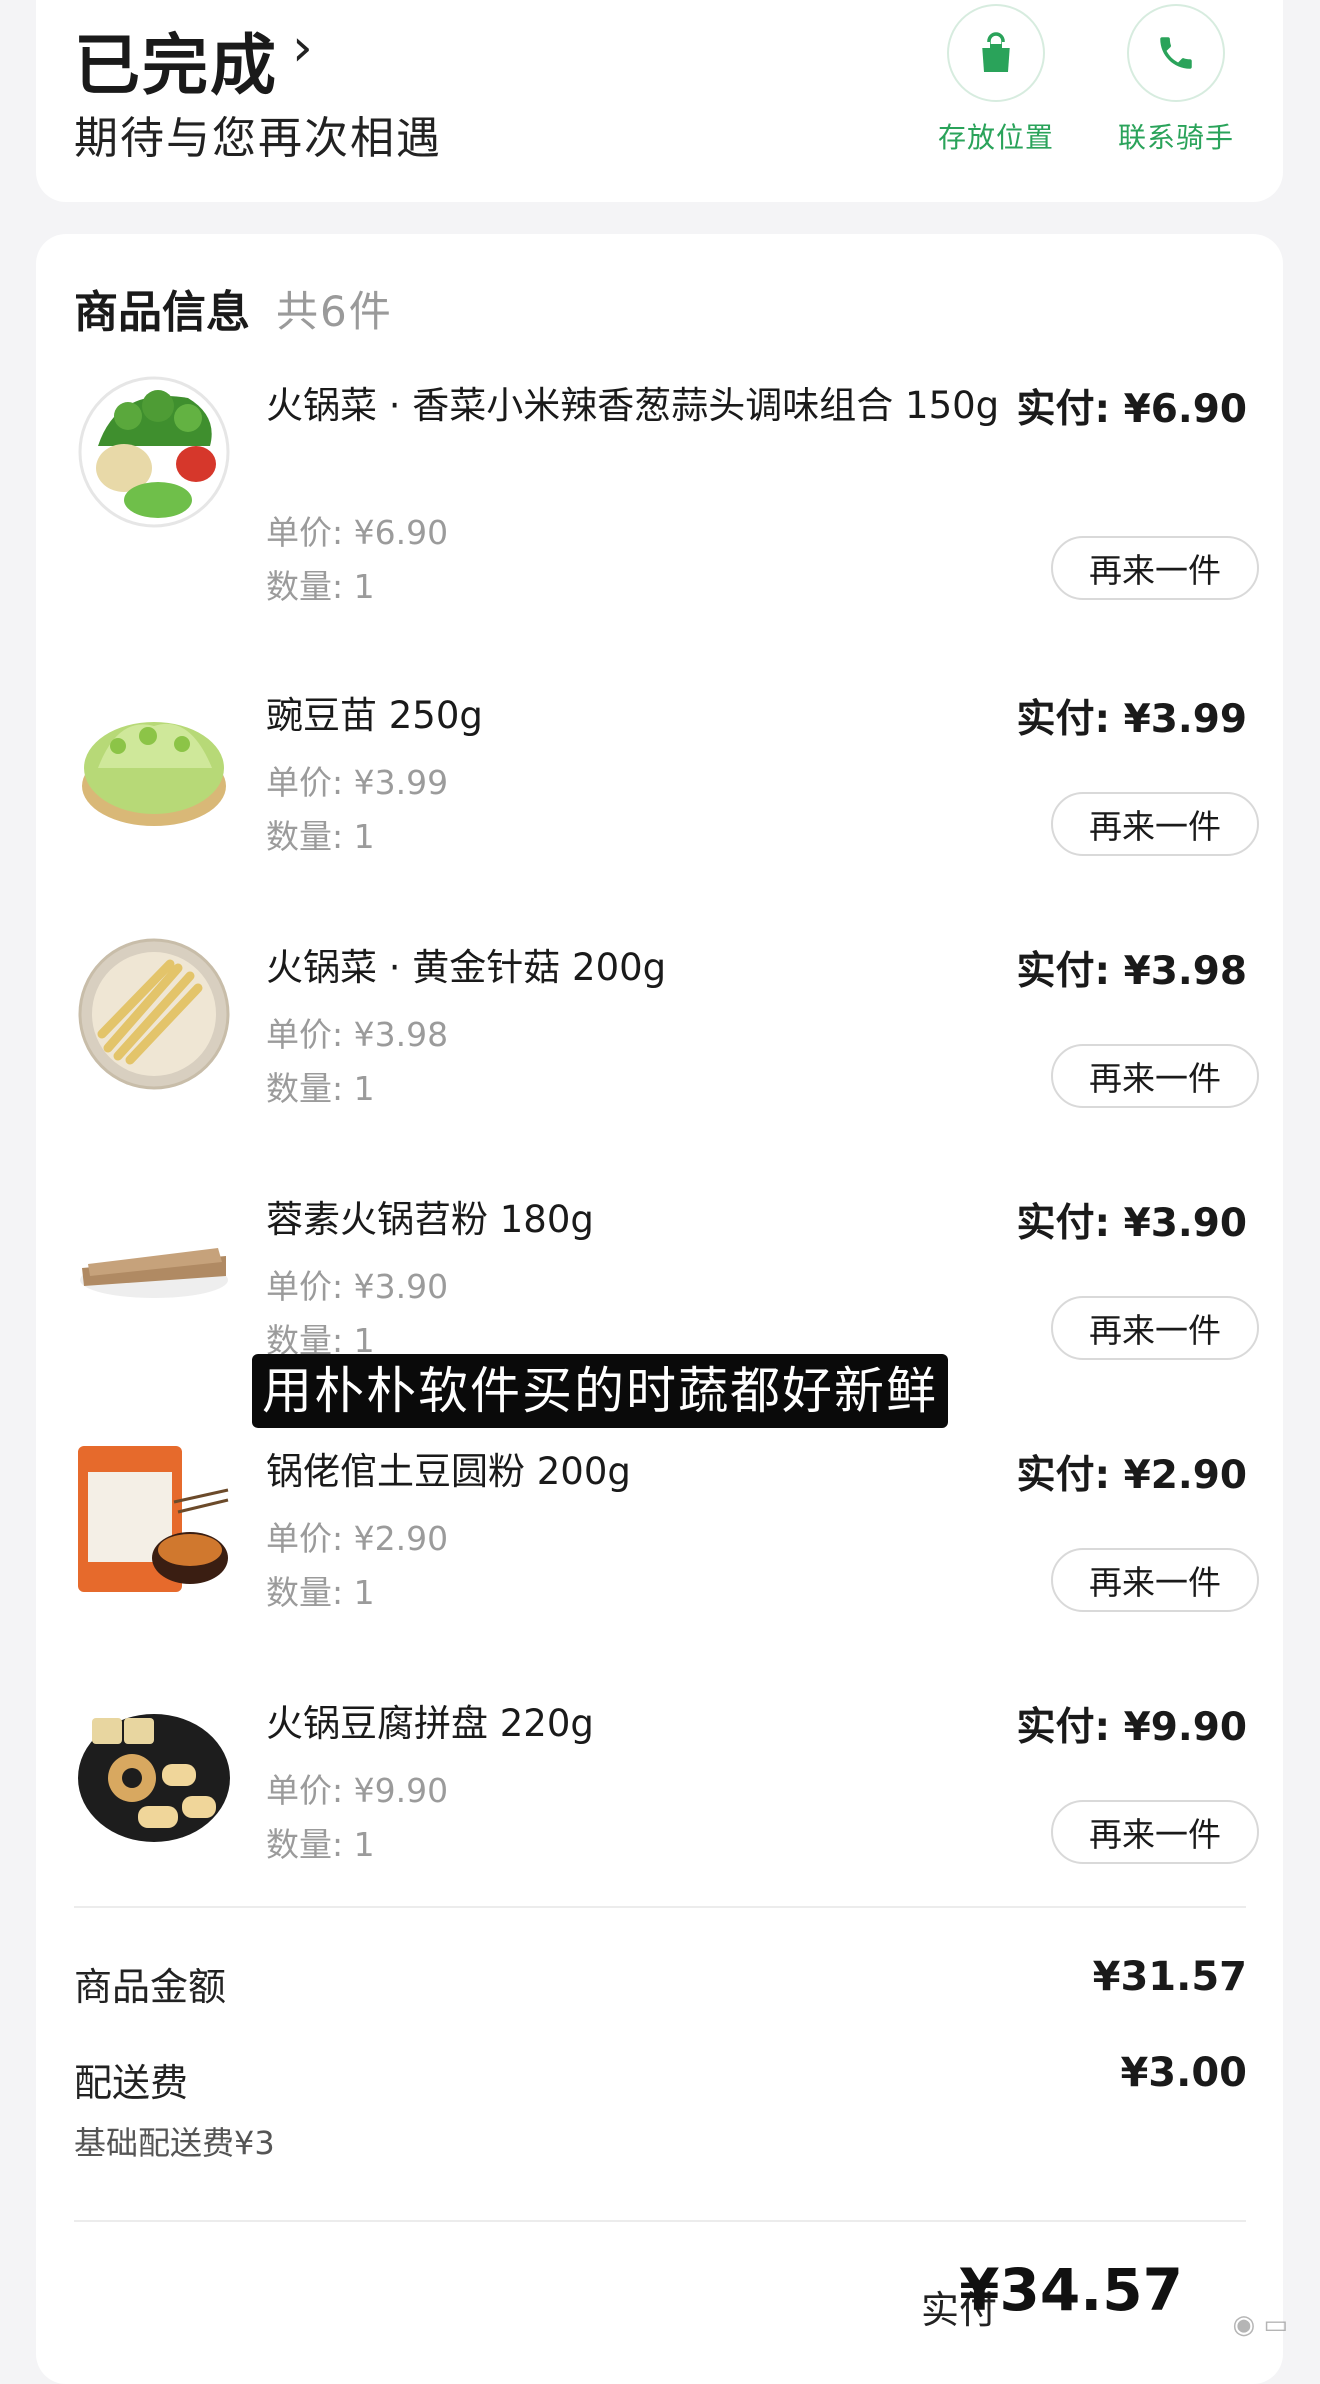 The width and height of the screenshot is (1320, 2384). Describe the element at coordinates (154, 1266) in the screenshot. I see `product-image-sweet-potato-noodles` at that location.